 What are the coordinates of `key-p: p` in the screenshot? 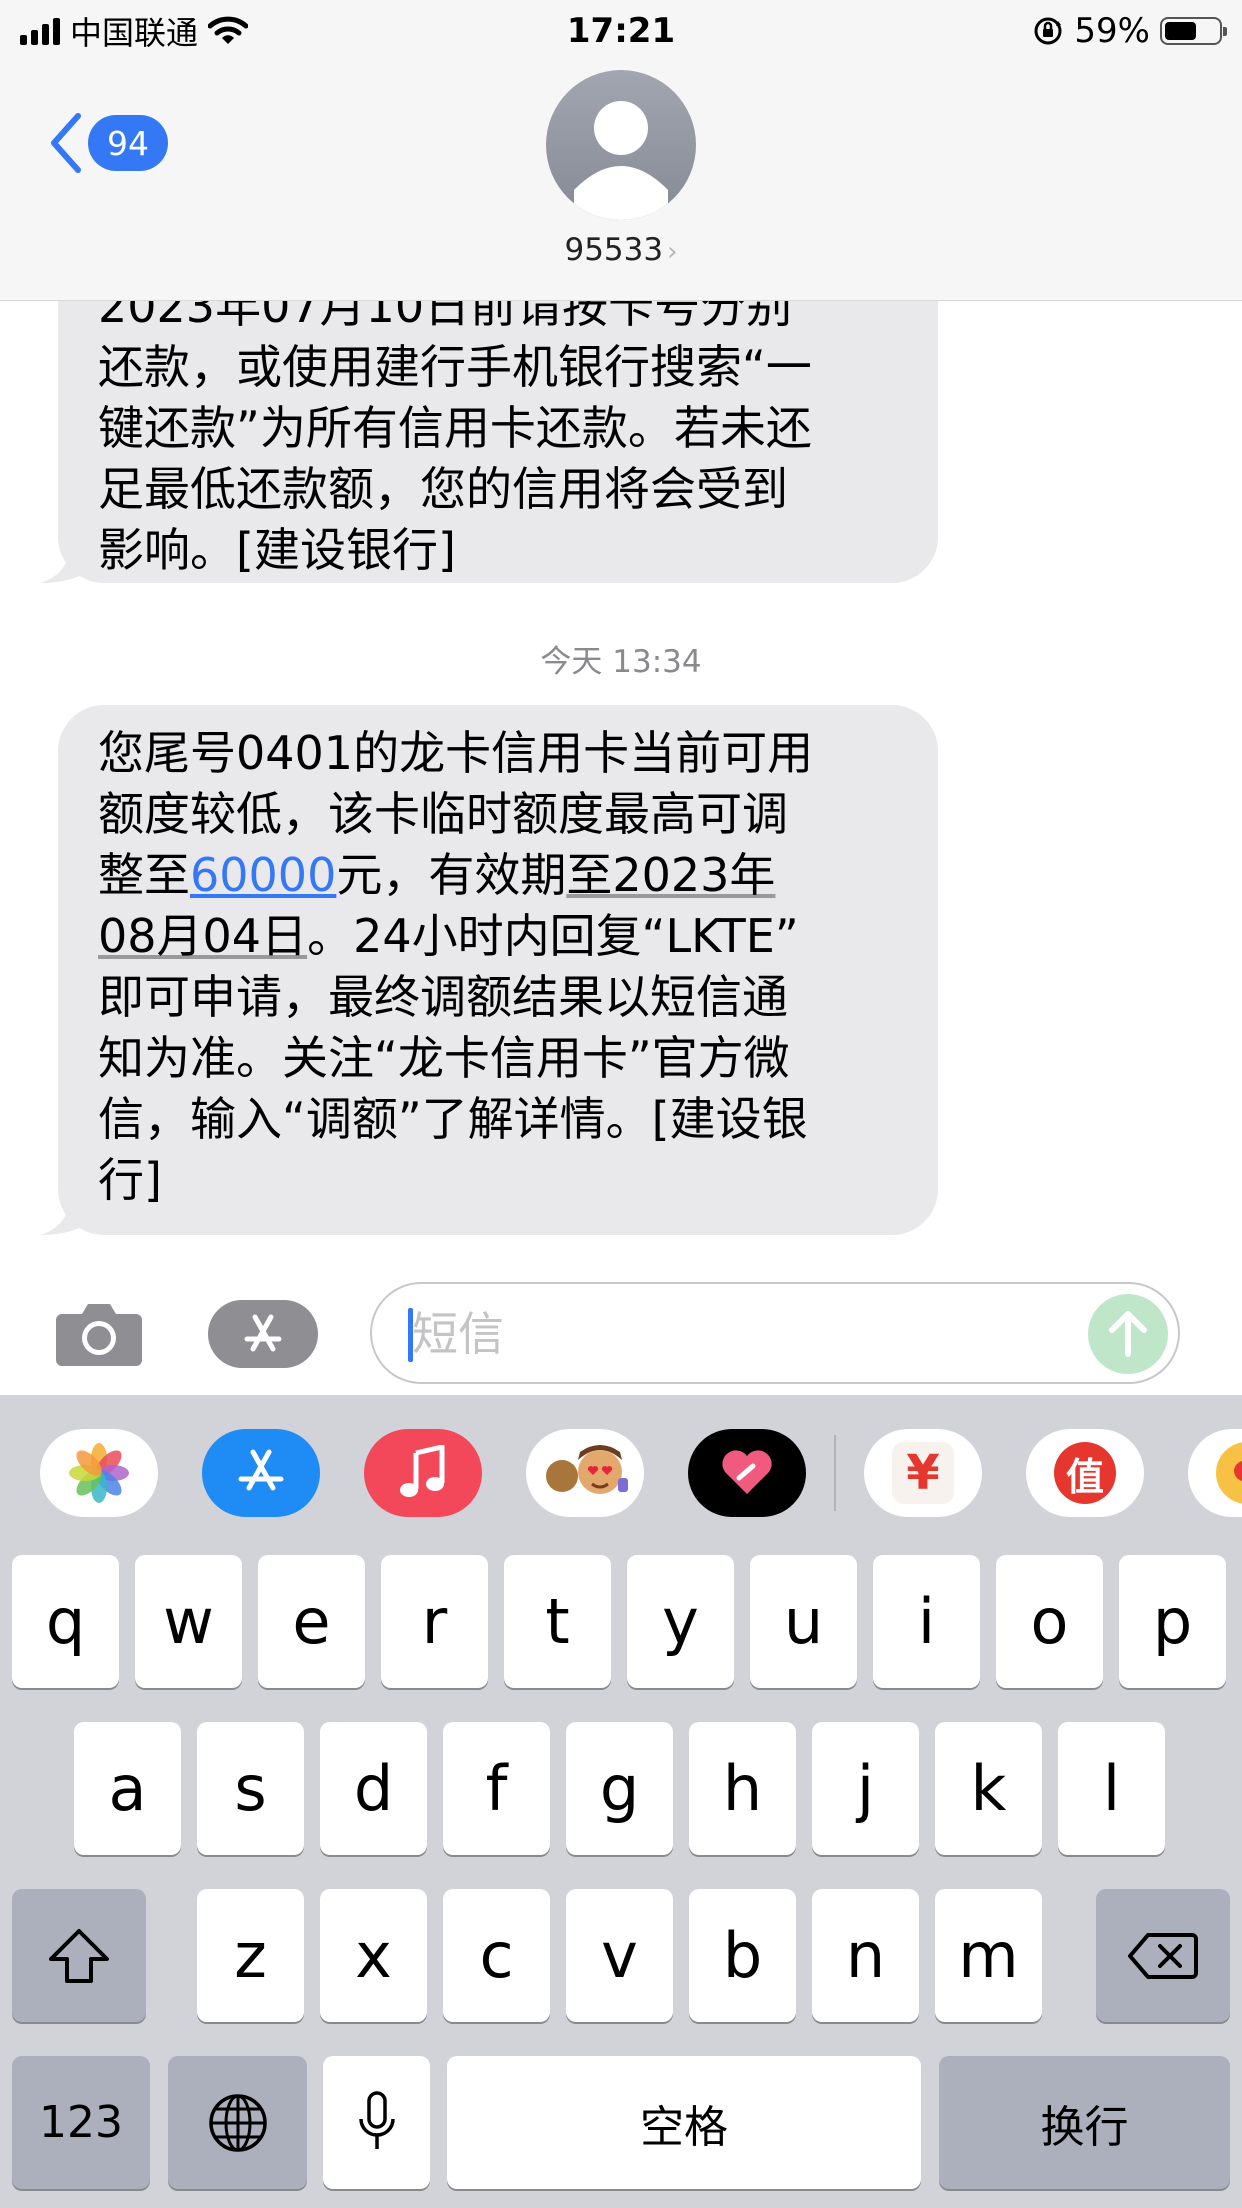 It's located at (1172, 1621).